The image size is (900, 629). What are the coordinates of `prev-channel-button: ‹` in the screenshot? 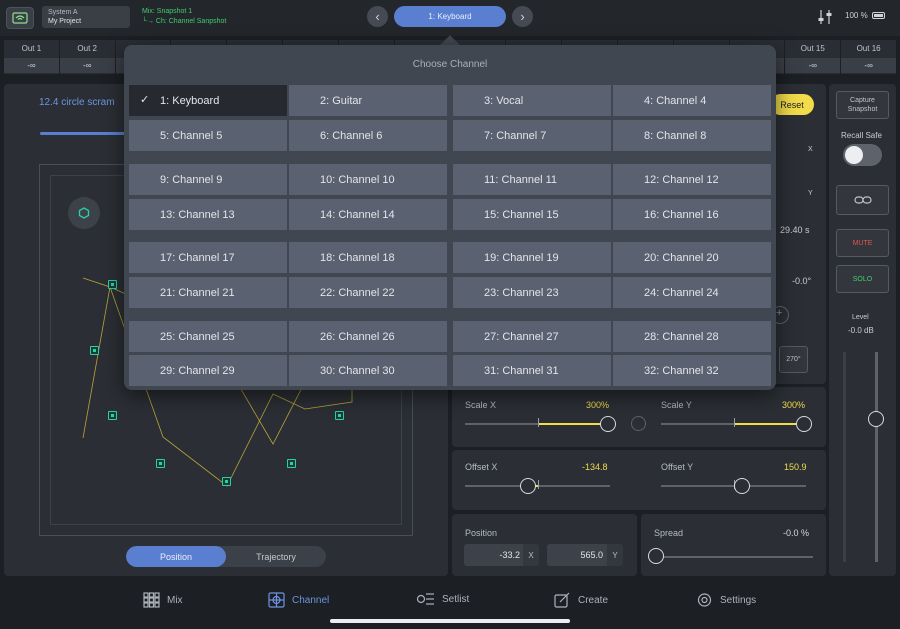 It's located at (377, 16).